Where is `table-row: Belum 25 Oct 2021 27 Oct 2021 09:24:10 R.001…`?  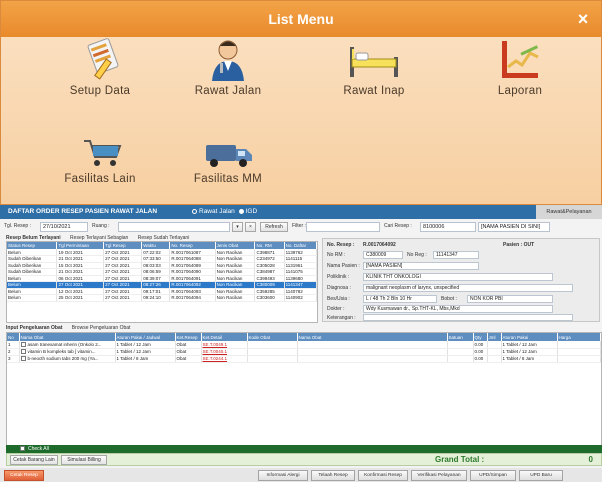
table-row: Belum 25 Oct 2021 27 Oct 2021 09:24:10 R.001… is located at coordinates (162, 298).